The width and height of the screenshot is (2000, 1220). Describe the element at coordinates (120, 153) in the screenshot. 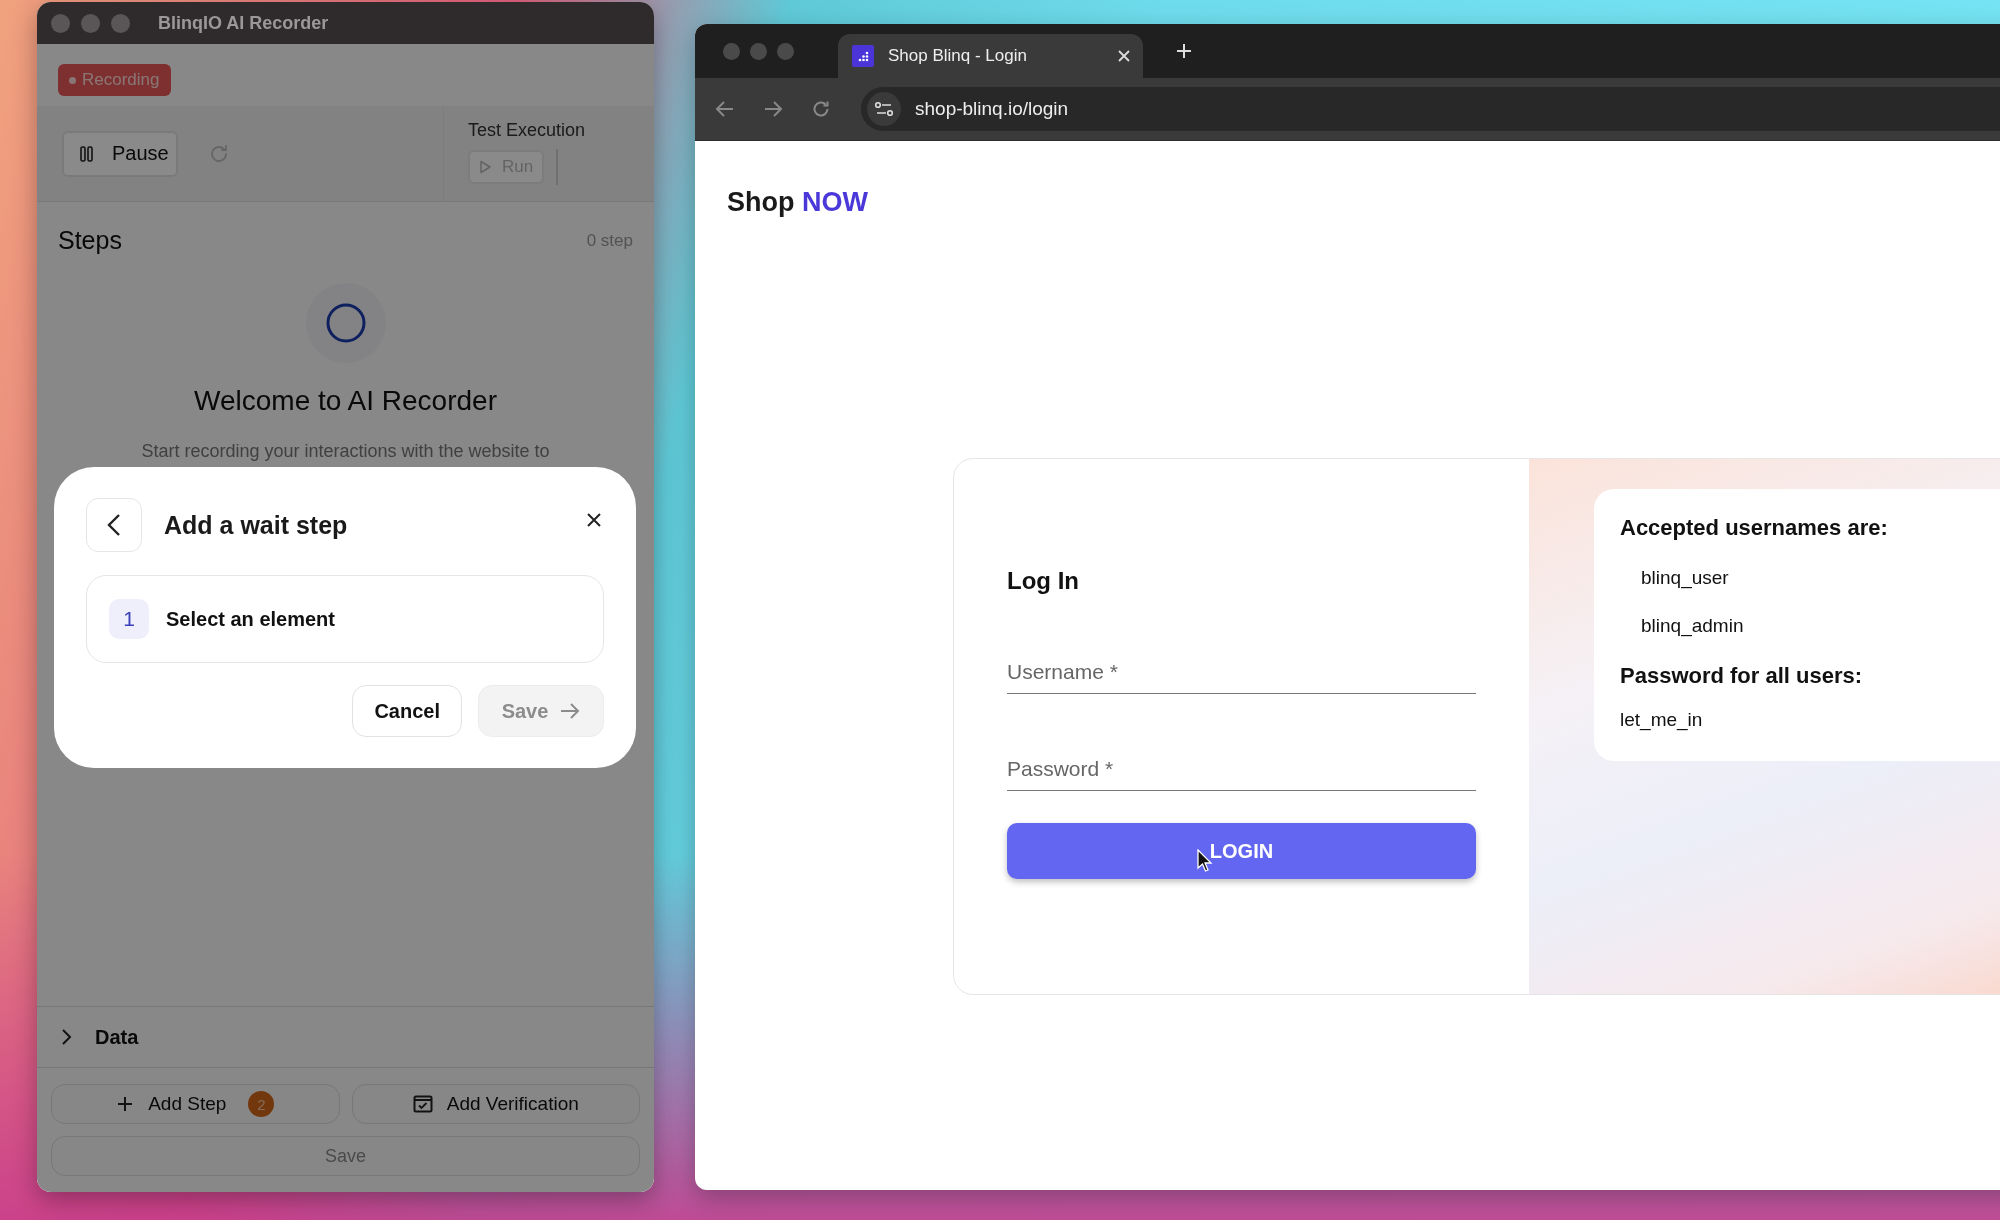

I see `pause-button: Pause` at that location.